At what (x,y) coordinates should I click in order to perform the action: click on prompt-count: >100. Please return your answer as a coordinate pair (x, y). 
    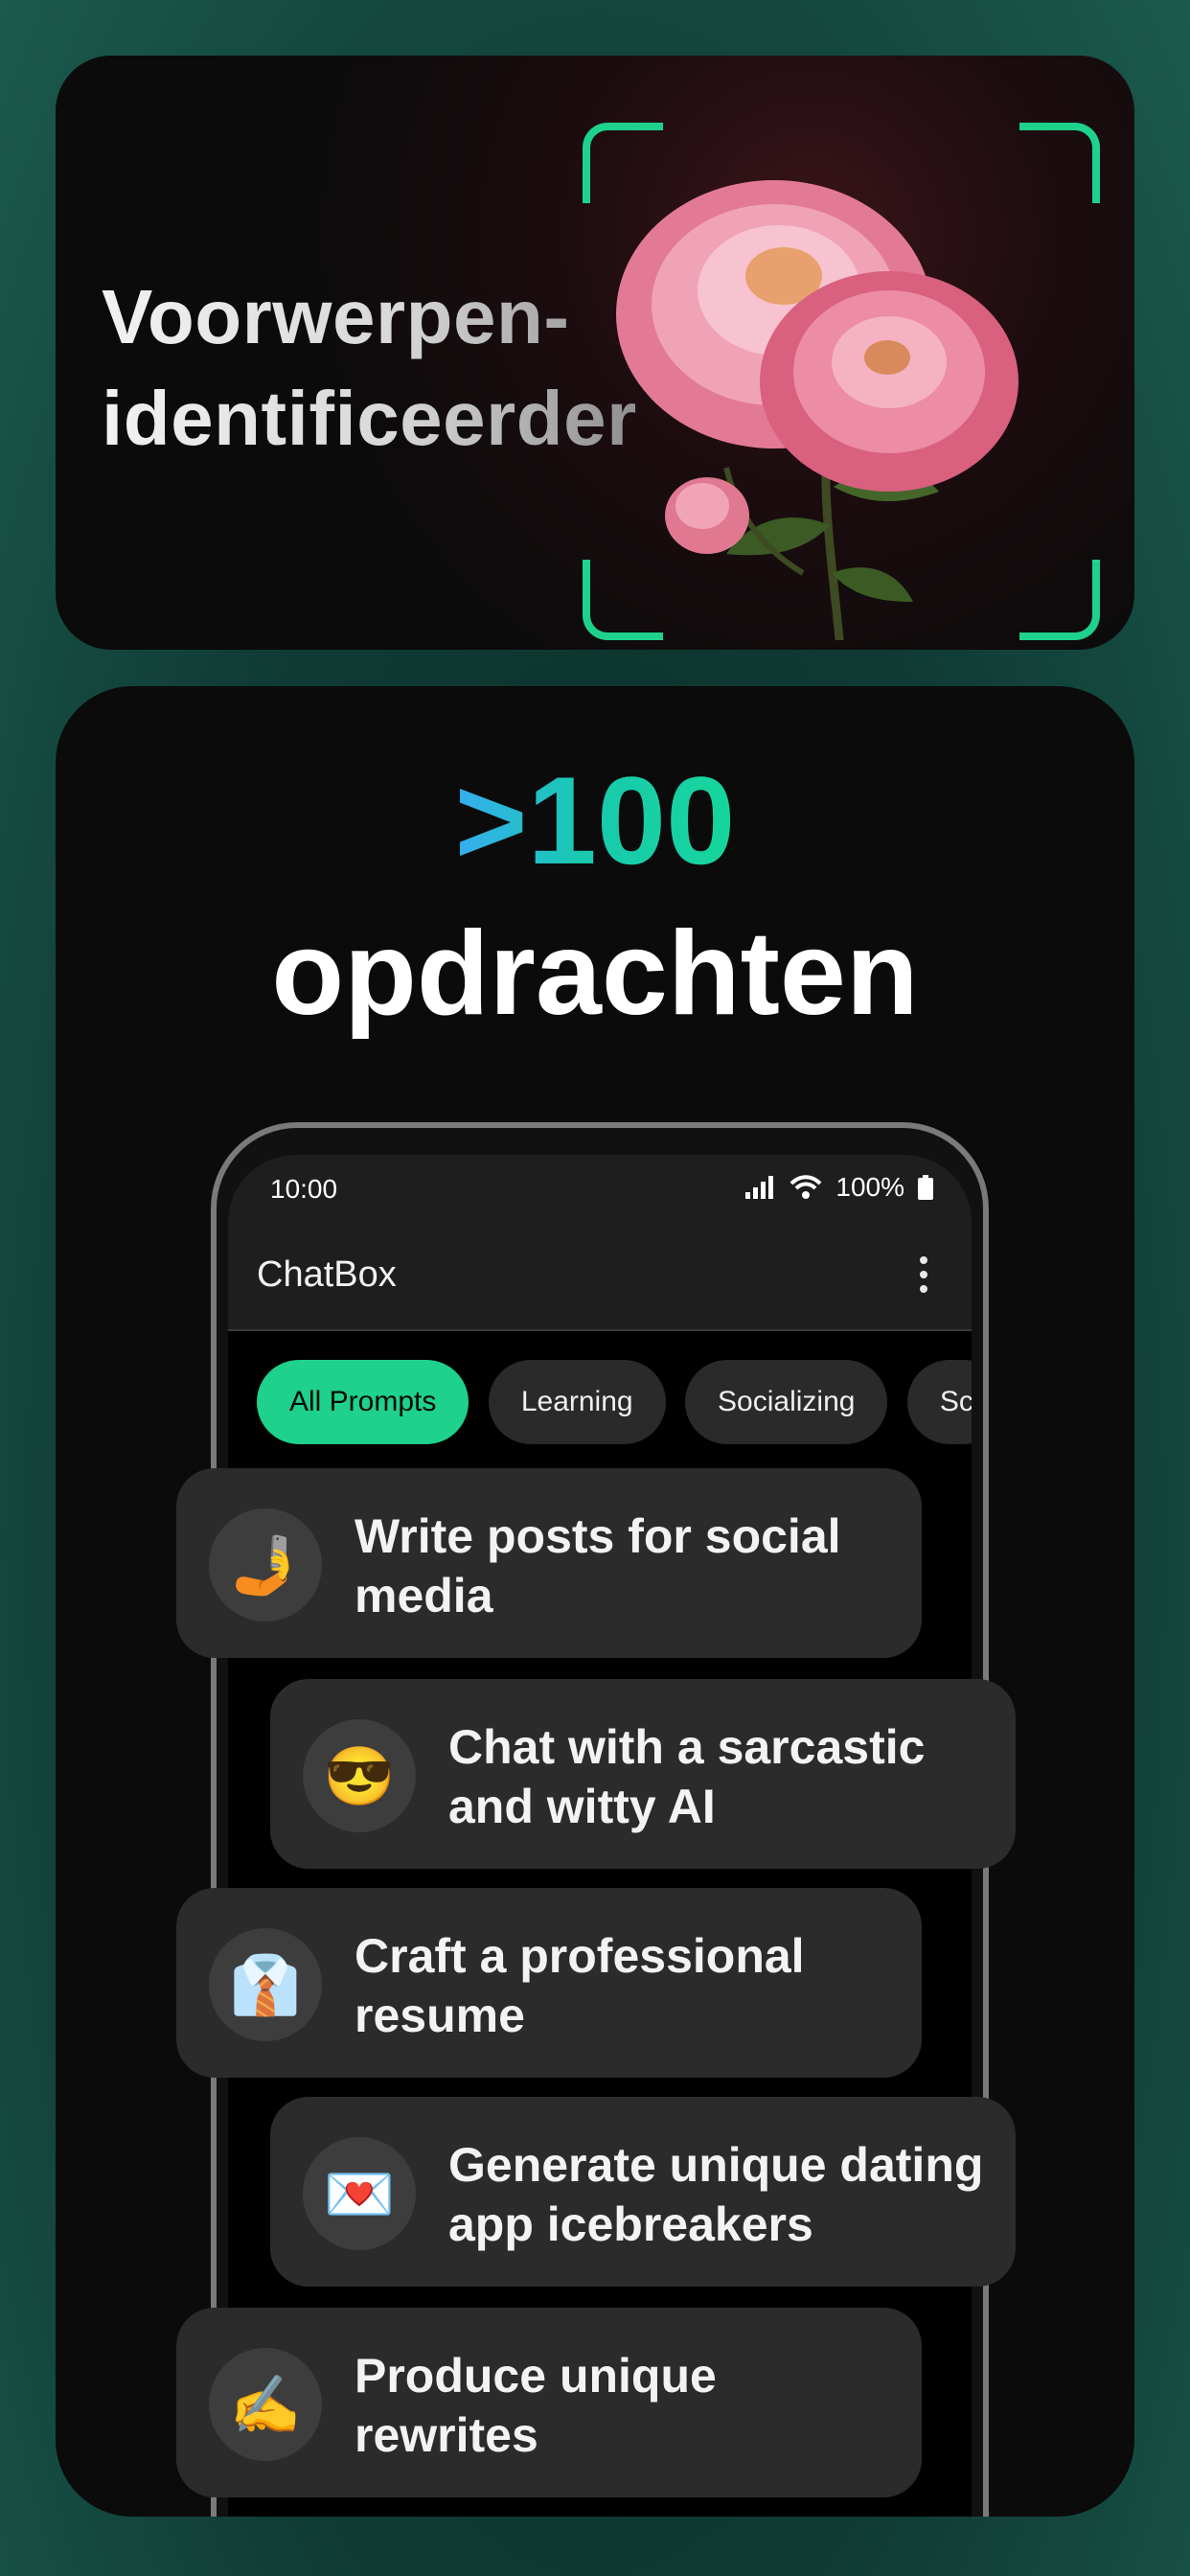
    Looking at the image, I should click on (595, 820).